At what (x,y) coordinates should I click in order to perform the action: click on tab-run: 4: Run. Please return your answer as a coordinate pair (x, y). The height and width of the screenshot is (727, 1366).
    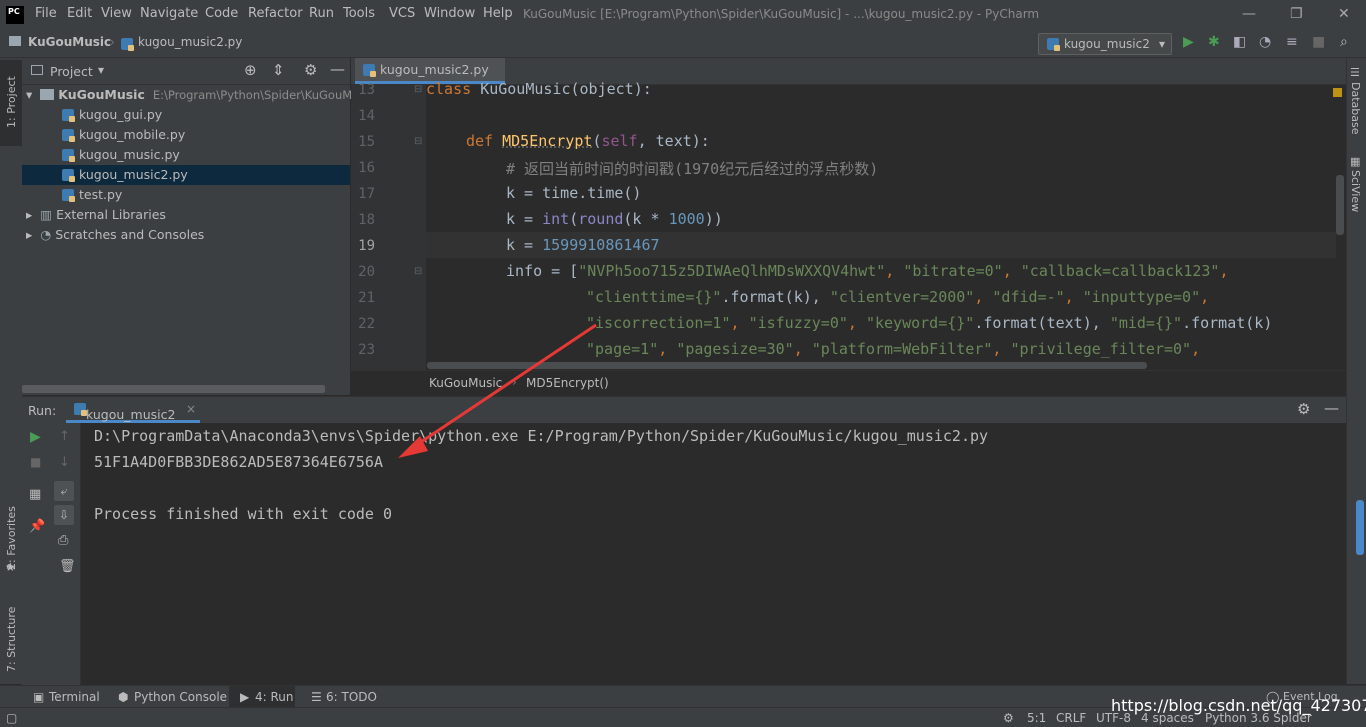
    Looking at the image, I should click on (274, 697).